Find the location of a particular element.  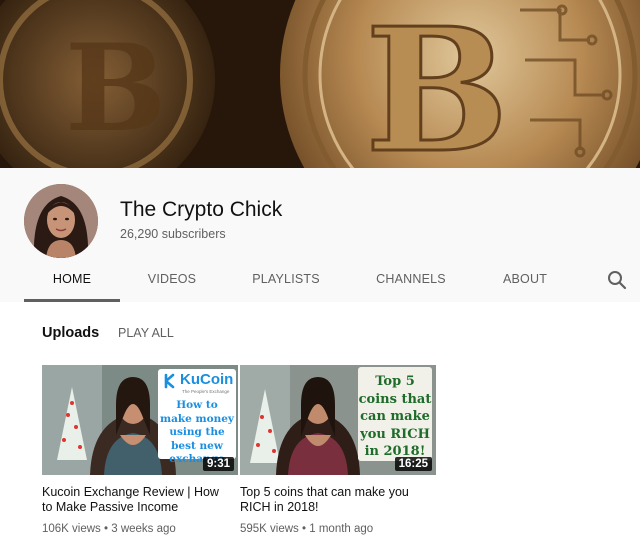

view-count: 595K views is located at coordinates (269, 529).